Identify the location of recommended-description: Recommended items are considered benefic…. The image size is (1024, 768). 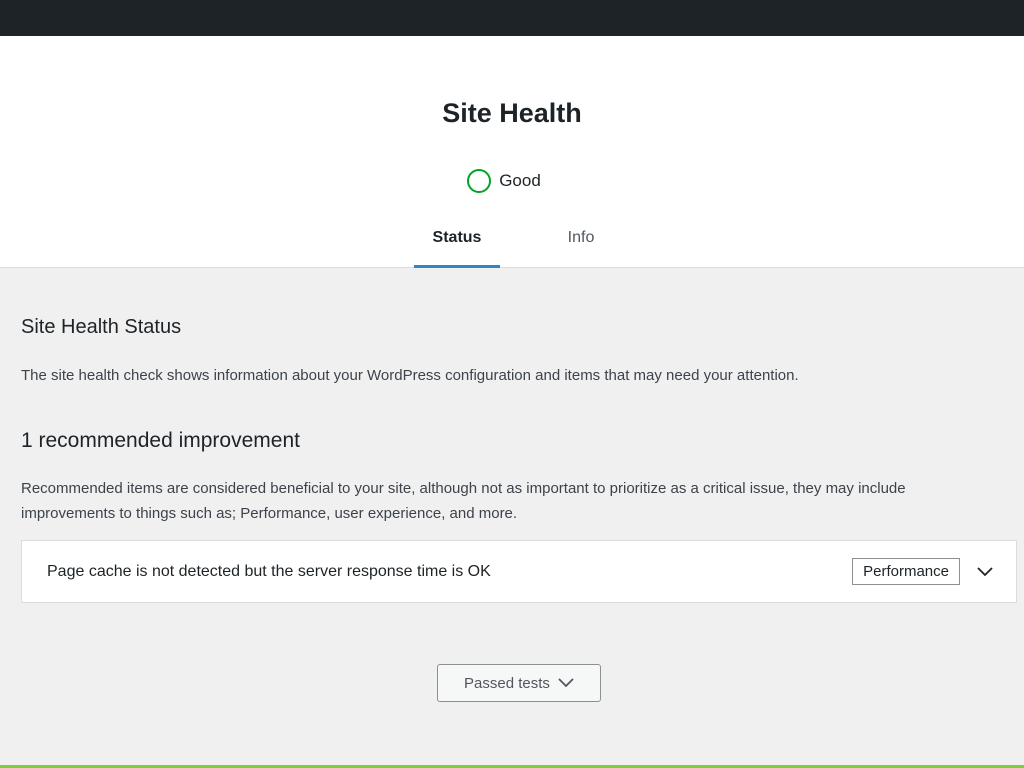
(463, 501).